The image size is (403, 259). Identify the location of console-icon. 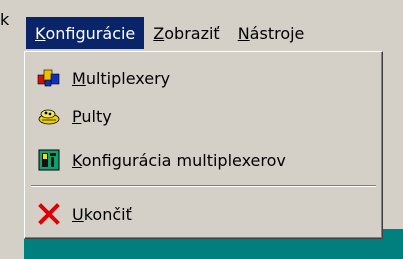
(49, 116).